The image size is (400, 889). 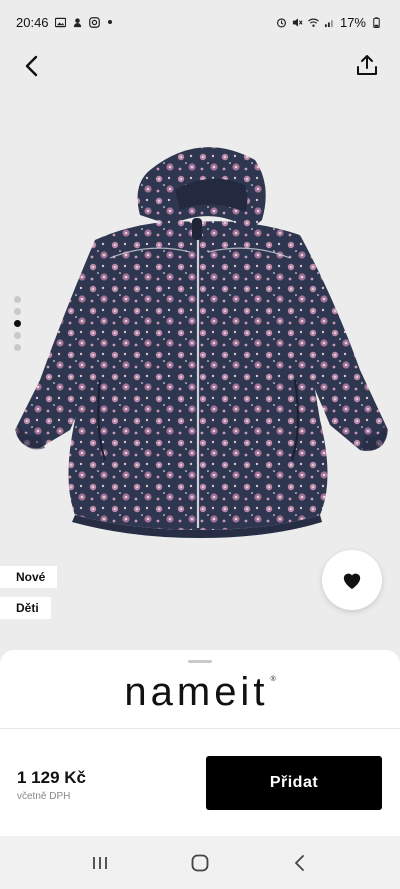 I want to click on divider, so click(x=200, y=728).